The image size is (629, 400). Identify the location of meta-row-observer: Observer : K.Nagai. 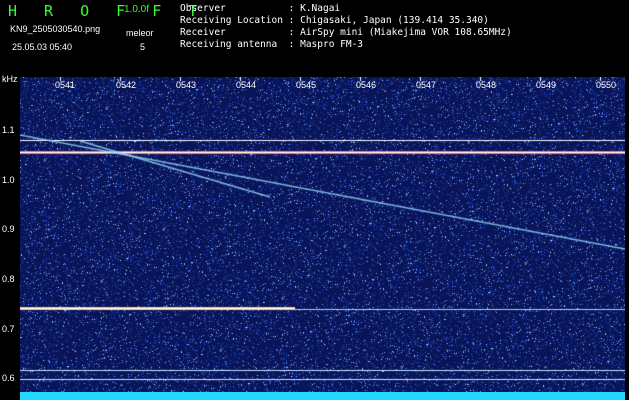
(260, 8).